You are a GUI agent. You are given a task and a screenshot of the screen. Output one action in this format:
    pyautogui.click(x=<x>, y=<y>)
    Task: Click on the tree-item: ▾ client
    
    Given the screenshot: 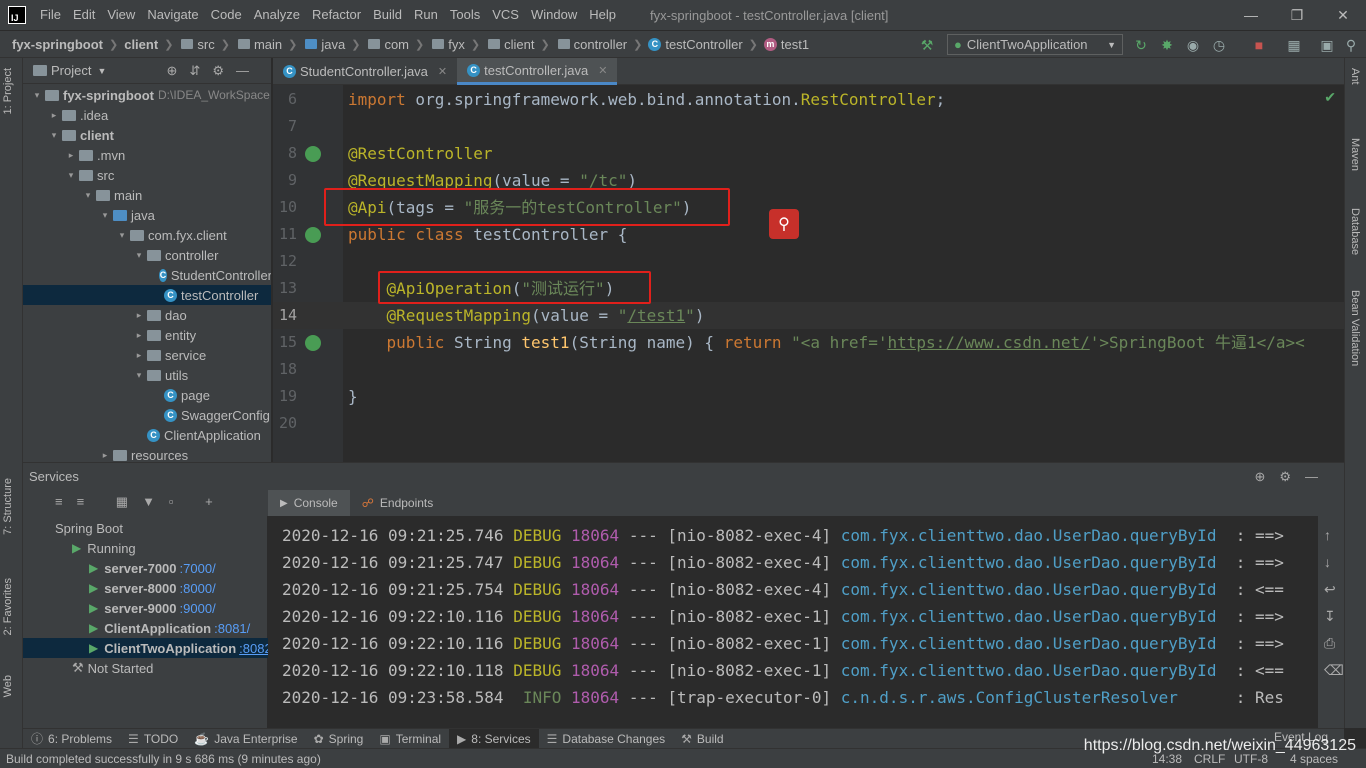 What is the action you would take?
    pyautogui.click(x=147, y=135)
    